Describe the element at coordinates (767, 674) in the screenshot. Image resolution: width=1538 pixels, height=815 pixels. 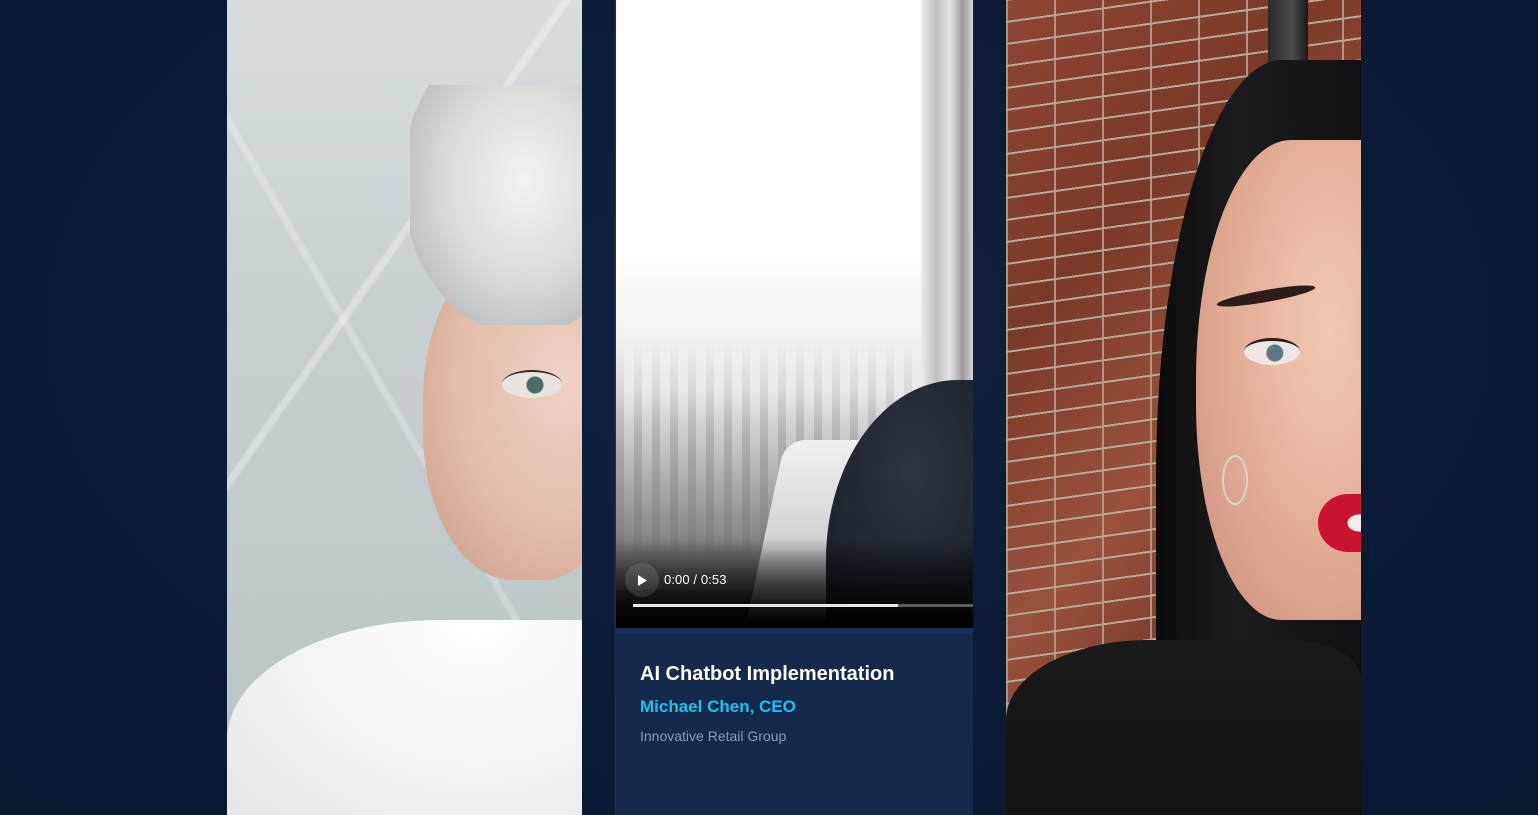
I see `testimonial-title: AI Chatbot Implementation` at that location.